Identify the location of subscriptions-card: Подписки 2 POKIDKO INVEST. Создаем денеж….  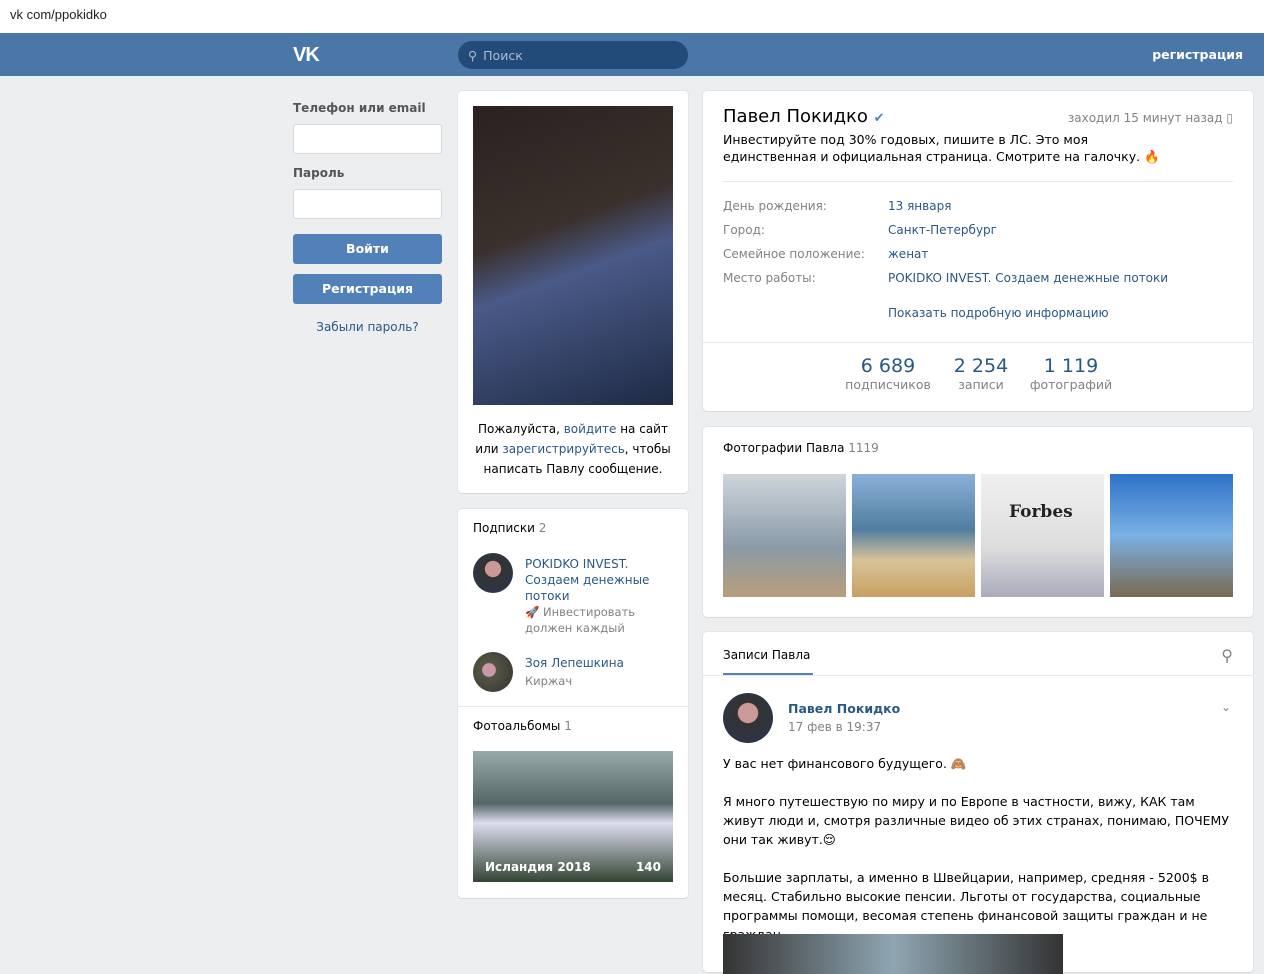
(573, 703).